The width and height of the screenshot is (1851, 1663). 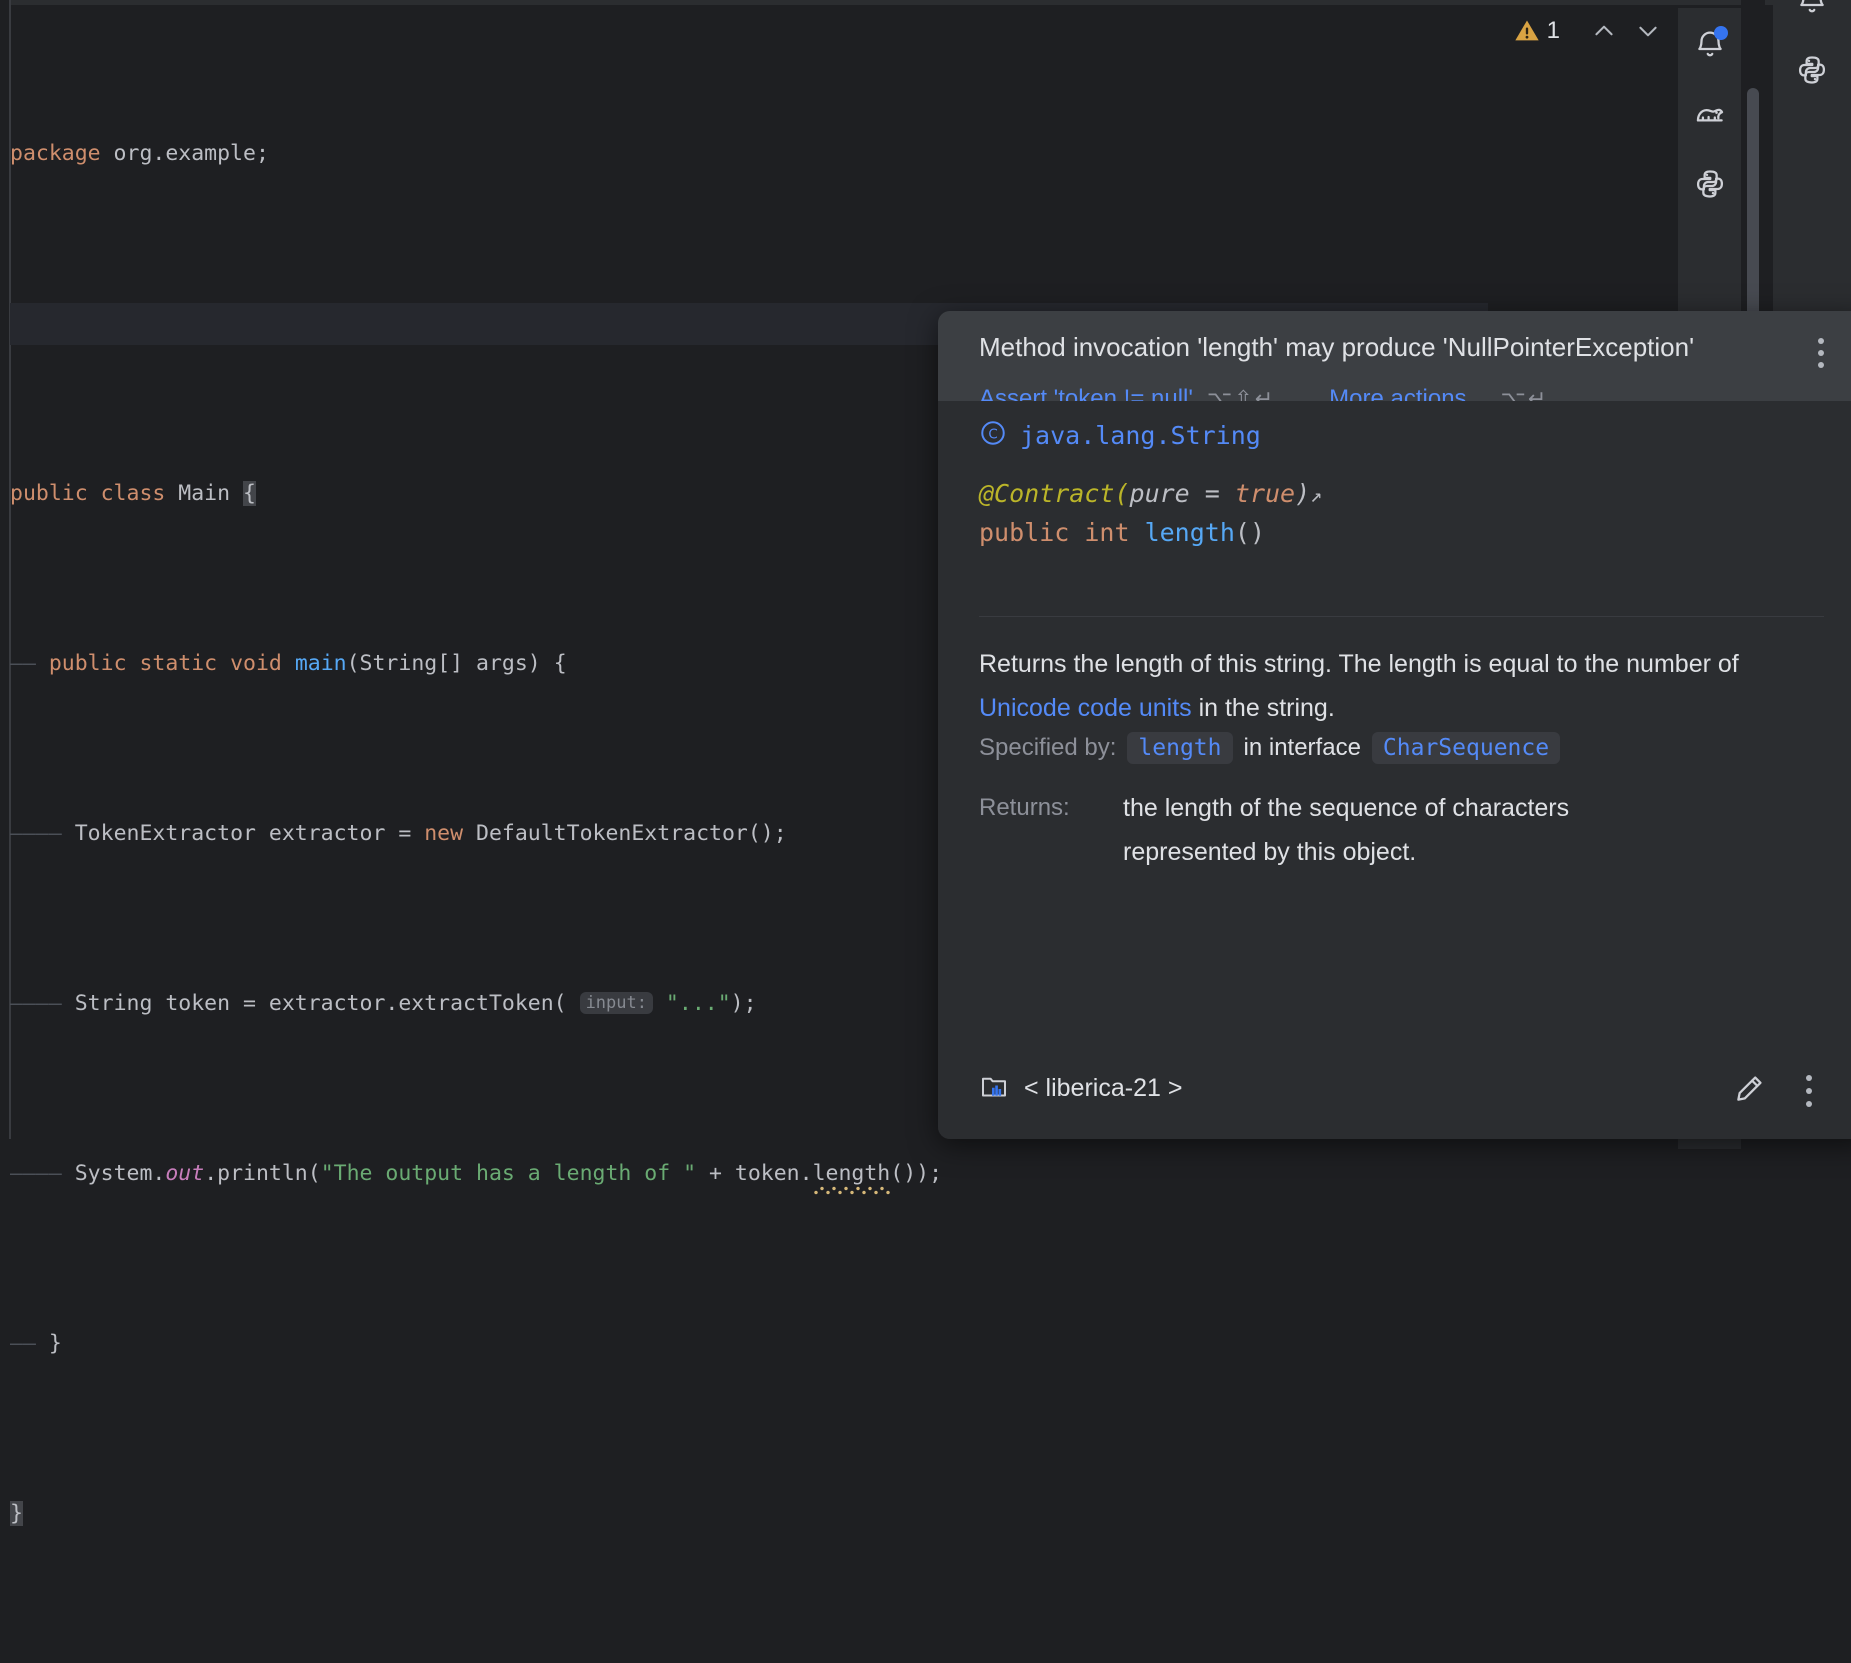 I want to click on parameter-hint-input: input:, so click(x=616, y=1002).